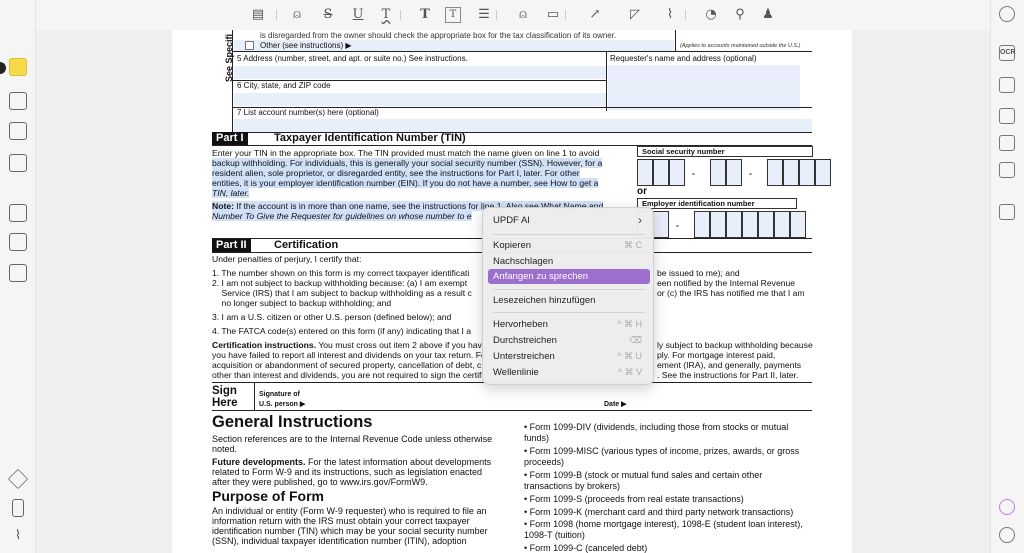  Describe the element at coordinates (284, 85) in the screenshot. I see `line6-label: 6 City, state, and ZIP code` at that location.